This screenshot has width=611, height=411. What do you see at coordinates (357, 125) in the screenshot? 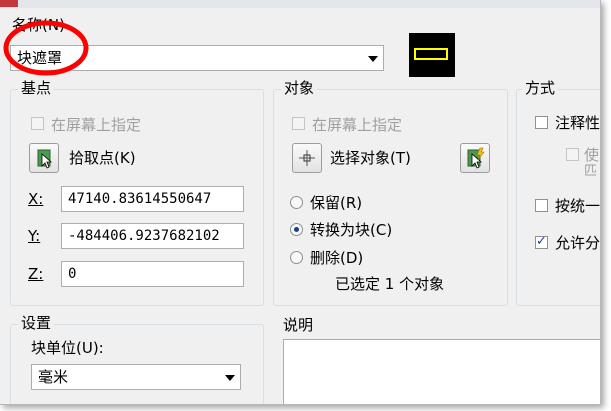
I see `objects-specify-label: 在屏幕上指定` at bounding box center [357, 125].